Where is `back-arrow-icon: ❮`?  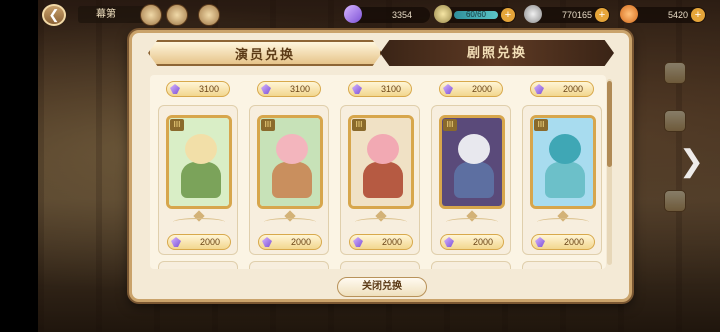 back-arrow-icon: ❮ is located at coordinates (54, 15).